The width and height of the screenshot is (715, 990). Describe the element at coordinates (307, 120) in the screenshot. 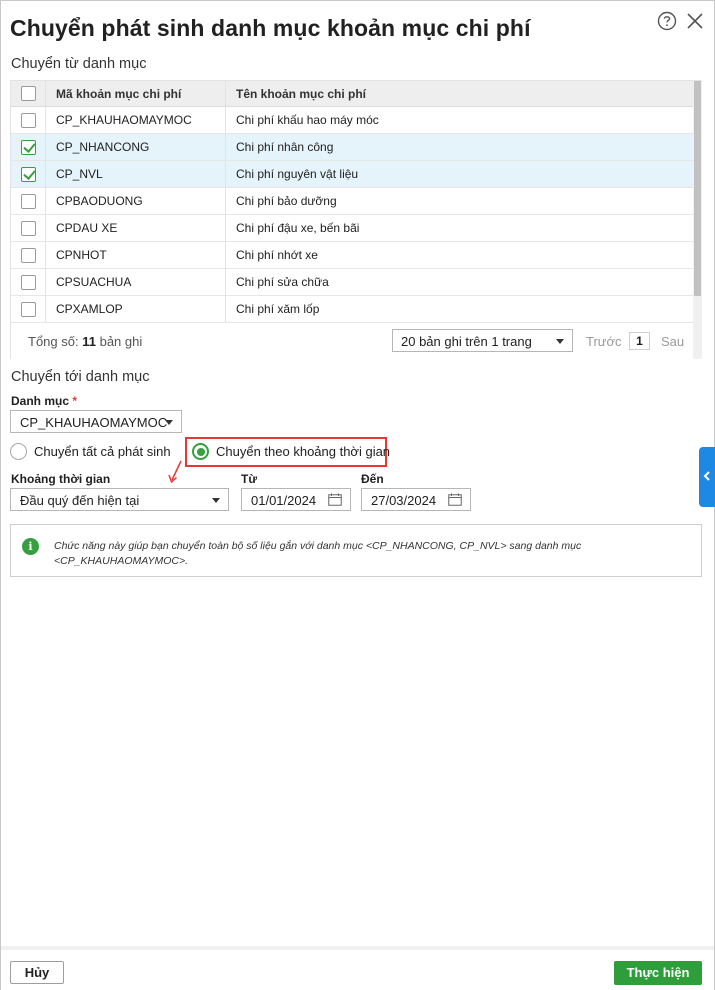

I see `row-name: Chi phí khấu hao máy móc` at that location.